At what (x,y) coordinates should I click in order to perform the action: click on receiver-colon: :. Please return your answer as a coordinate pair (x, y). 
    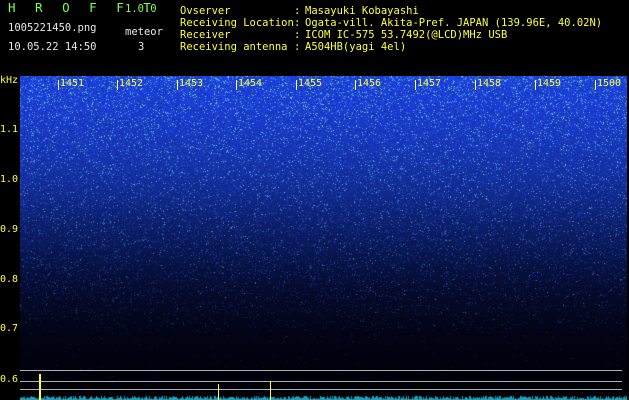
    Looking at the image, I should click on (297, 35).